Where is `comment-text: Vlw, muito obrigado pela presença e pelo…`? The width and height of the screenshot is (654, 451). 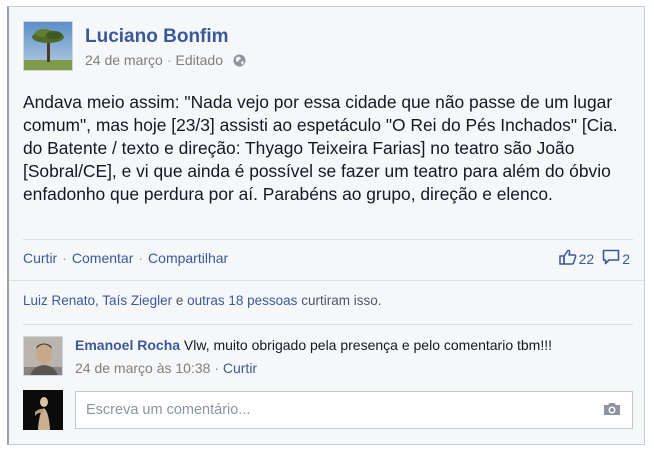
comment-text: Vlw, muito obrigado pela presença e pelo… is located at coordinates (368, 345).